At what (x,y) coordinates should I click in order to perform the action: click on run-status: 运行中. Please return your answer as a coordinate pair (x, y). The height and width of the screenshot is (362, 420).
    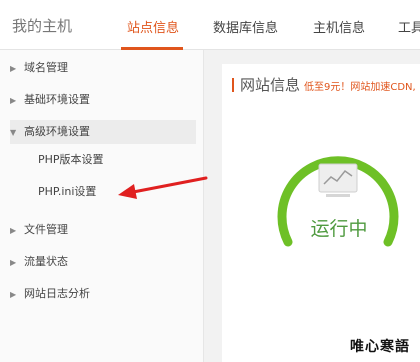
    Looking at the image, I should click on (339, 229).